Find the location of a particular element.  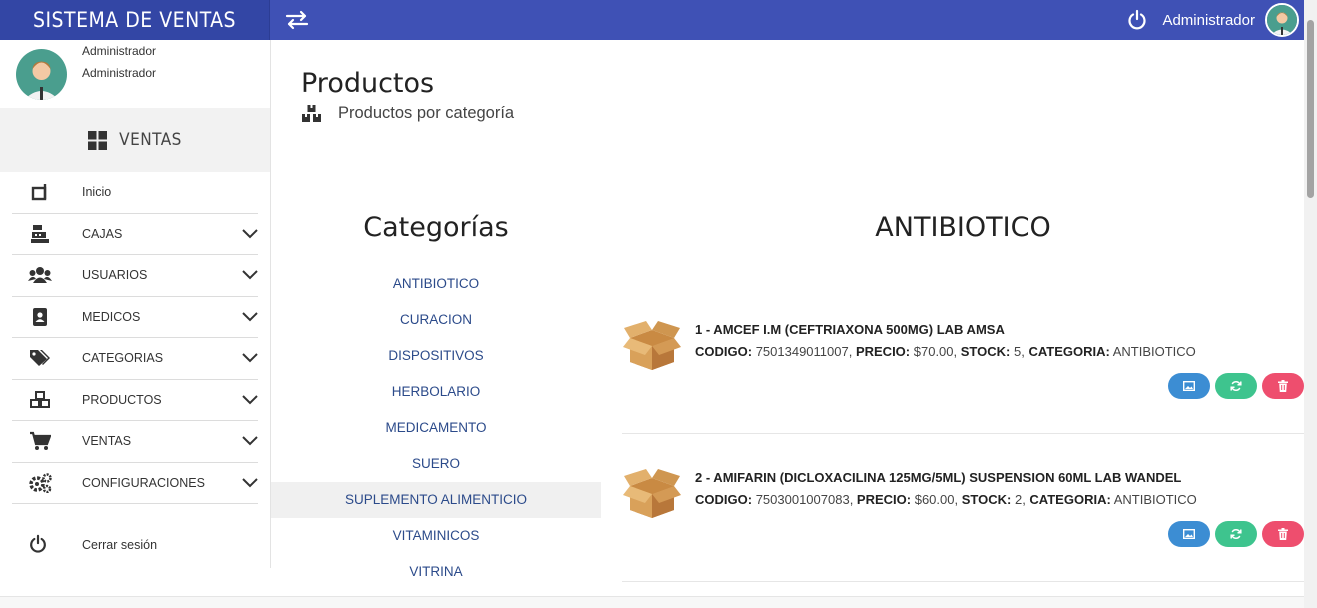

brand-title: SISTEMA DE VENTAS is located at coordinates (135, 20).